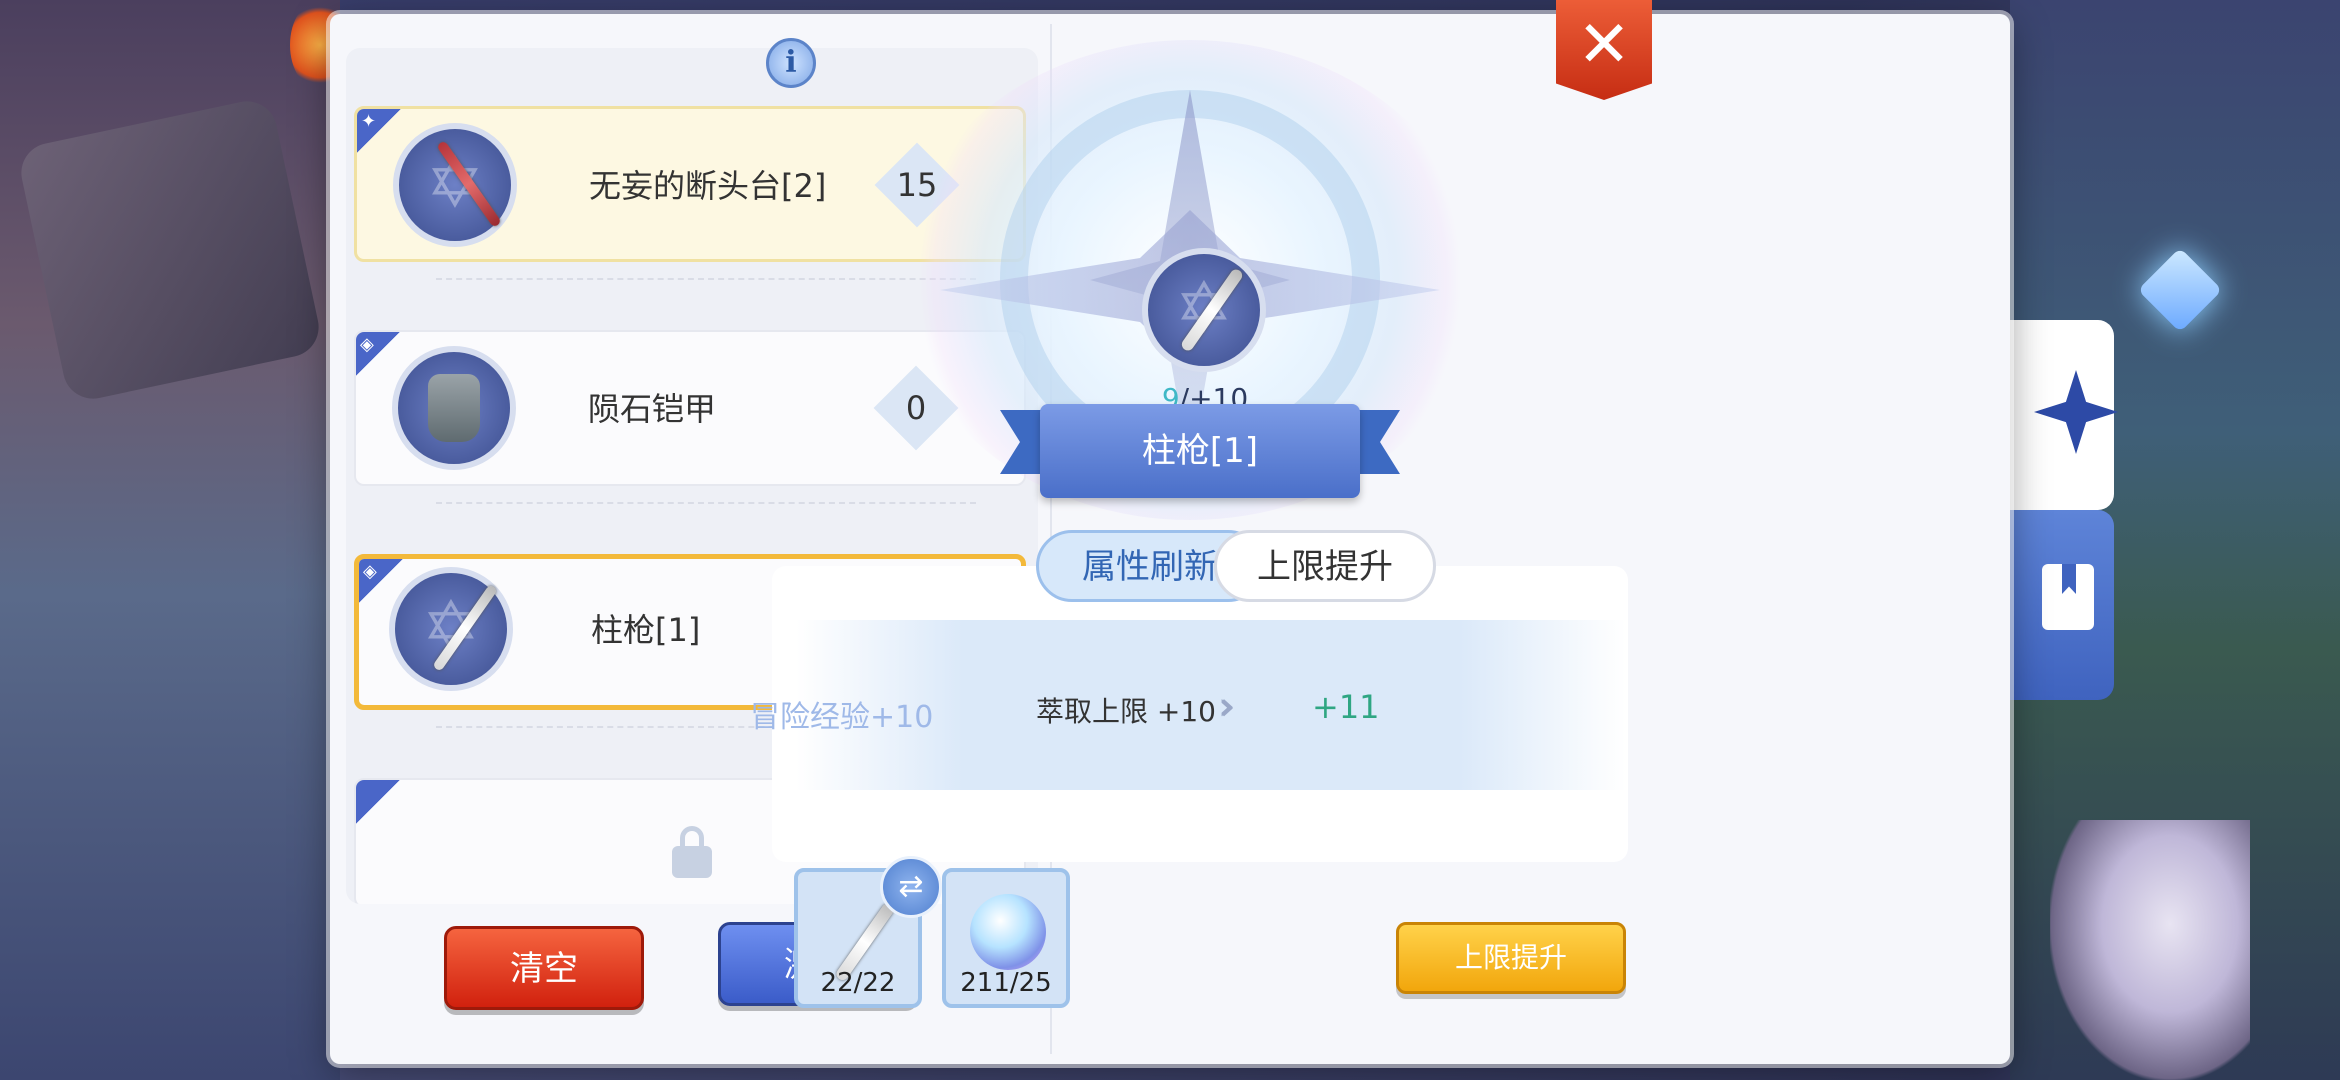  Describe the element at coordinates (1511, 958) in the screenshot. I see `upgrade-limit-button: 上限提升` at that location.